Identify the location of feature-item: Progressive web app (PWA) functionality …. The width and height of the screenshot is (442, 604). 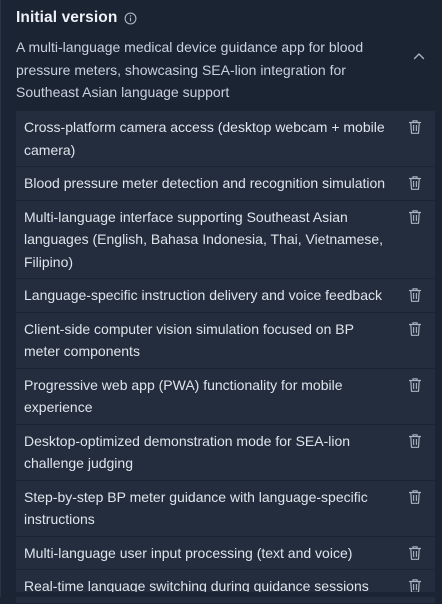
(225, 396).